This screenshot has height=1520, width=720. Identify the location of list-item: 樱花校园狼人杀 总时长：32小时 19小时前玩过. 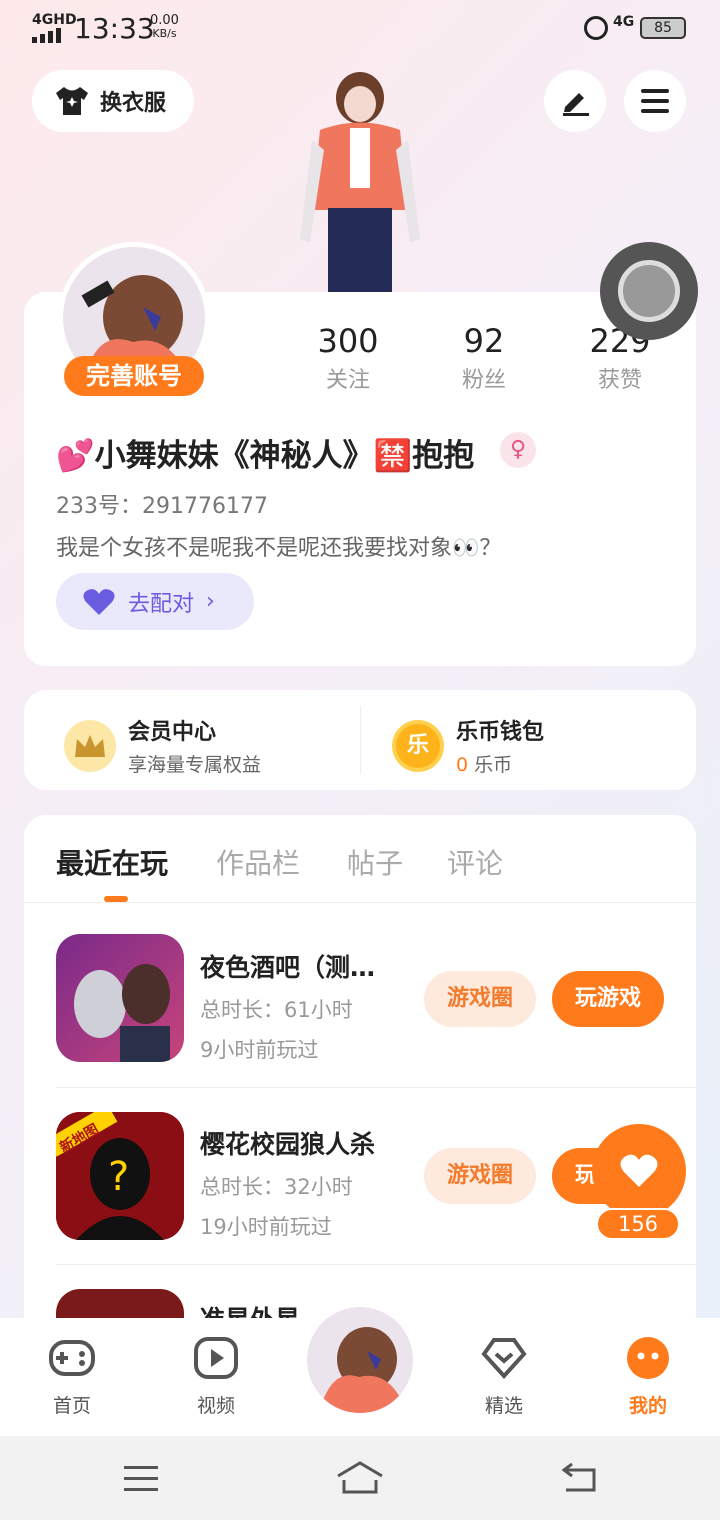
(287, 1183).